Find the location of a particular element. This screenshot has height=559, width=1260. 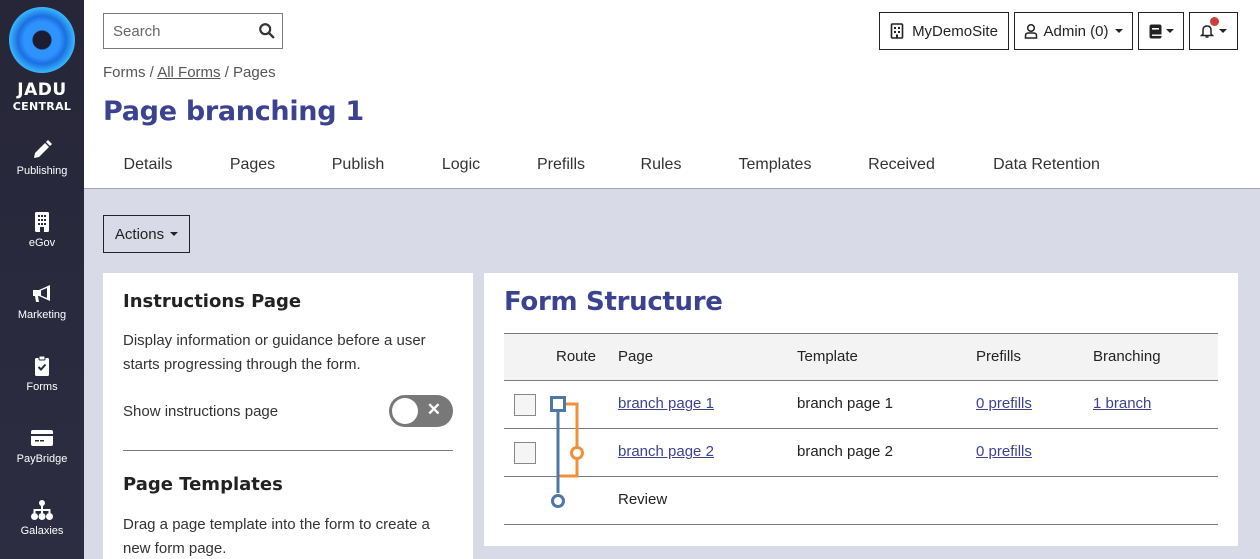

sidebar-item-galaxies: Galaxies is located at coordinates (42, 528).